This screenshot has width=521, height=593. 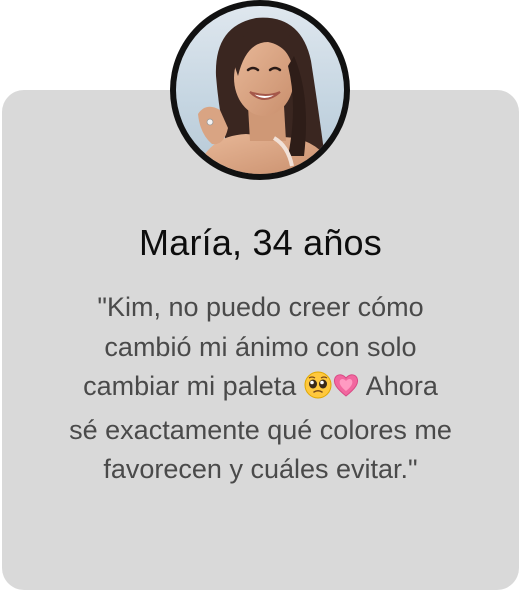 What do you see at coordinates (346, 391) in the screenshot?
I see `growing-heart-icon` at bounding box center [346, 391].